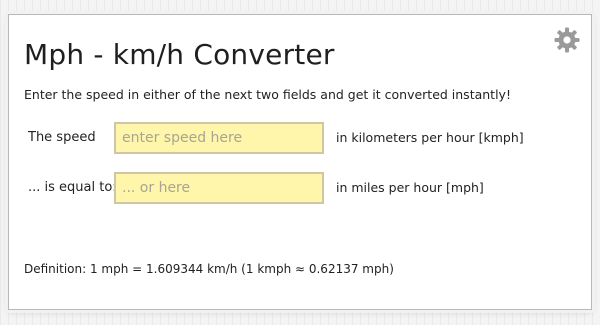 This screenshot has width=600, height=325. I want to click on mph-unit-label: in miles per hour [mph], so click(410, 187).